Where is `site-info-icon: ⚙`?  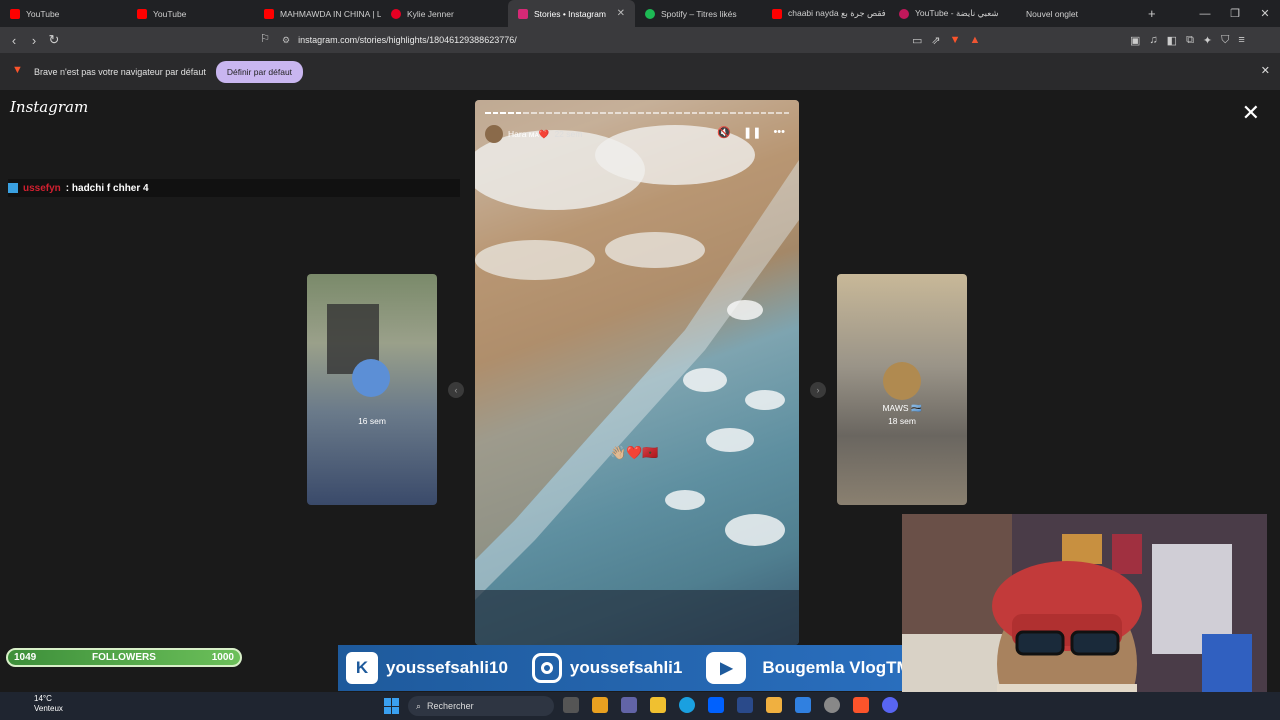
site-info-icon: ⚙ is located at coordinates (286, 40).